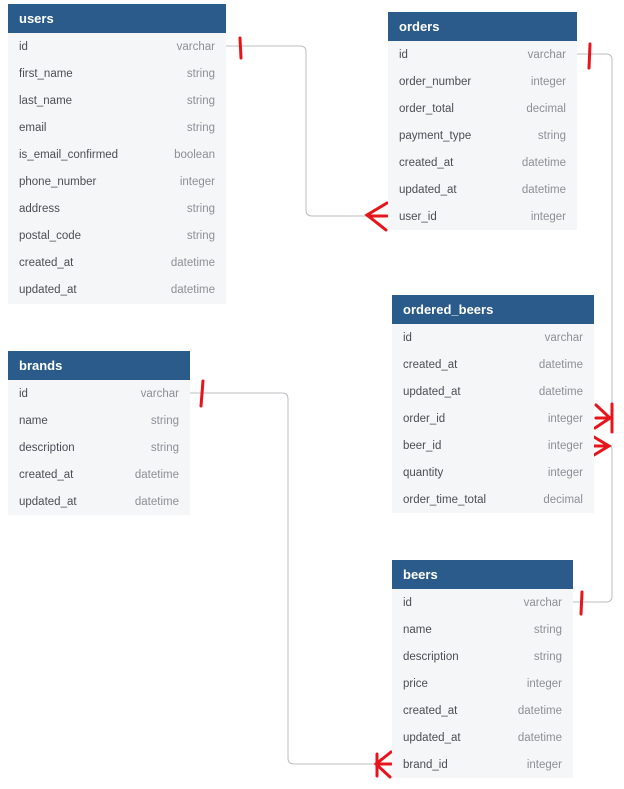 The image size is (624, 789). What do you see at coordinates (435, 135) in the screenshot?
I see `column-name: payment_type` at bounding box center [435, 135].